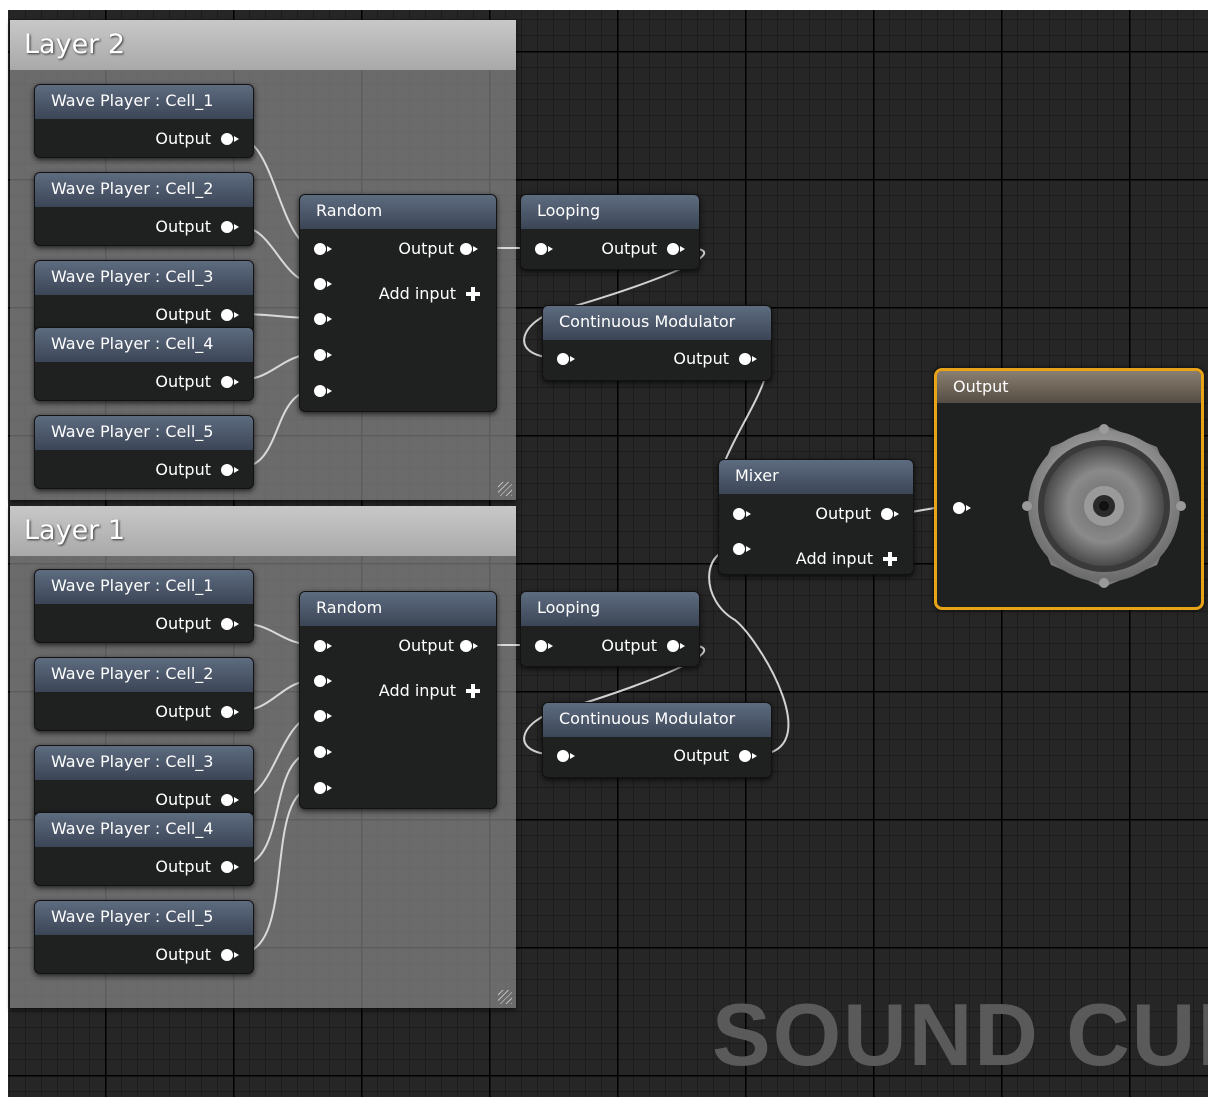 This screenshot has width=1208, height=1097. What do you see at coordinates (263, 531) in the screenshot?
I see `comment-title: Layer 1` at bounding box center [263, 531].